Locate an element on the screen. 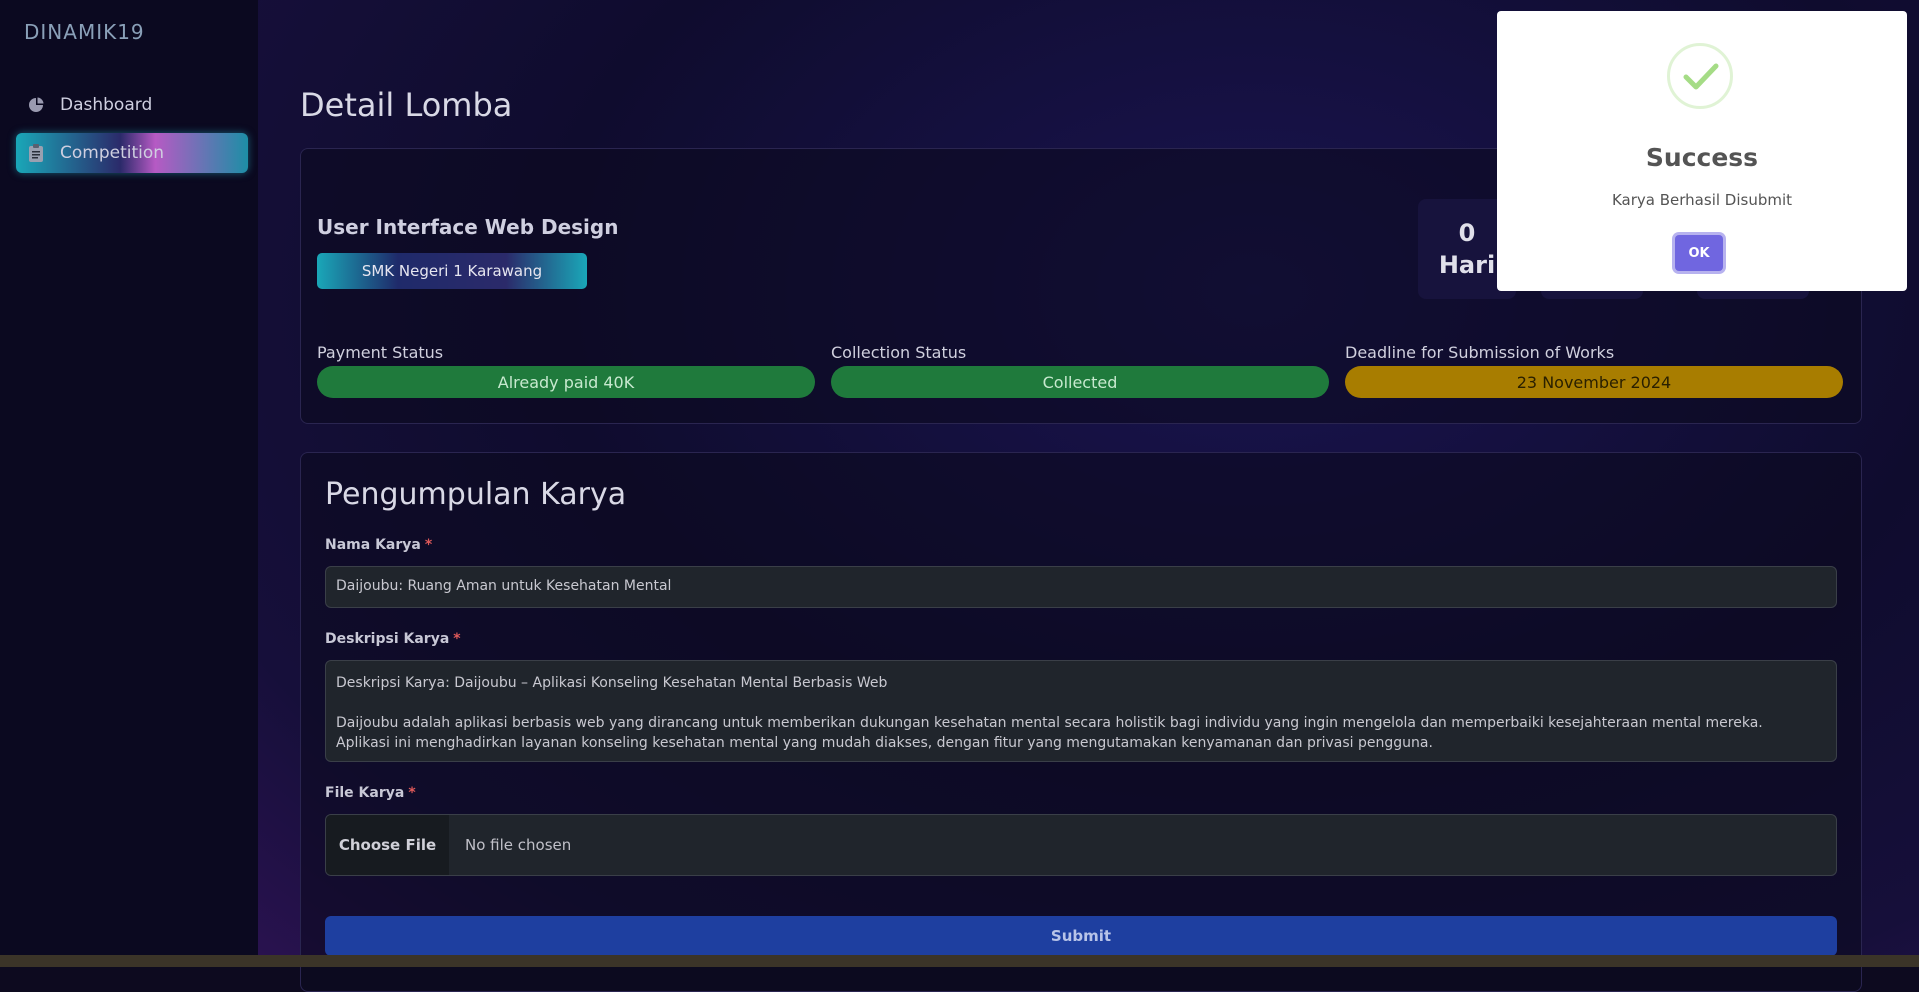  deadline-label: Deadline for Submission of Works is located at coordinates (1480, 352).